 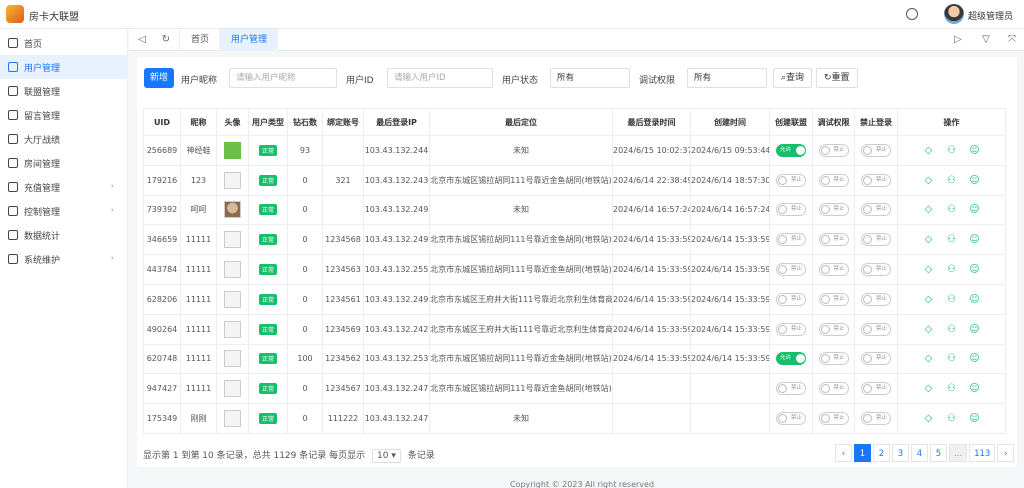 What do you see at coordinates (990, 15) in the screenshot?
I see `admin-name: 超级管理员` at bounding box center [990, 15].